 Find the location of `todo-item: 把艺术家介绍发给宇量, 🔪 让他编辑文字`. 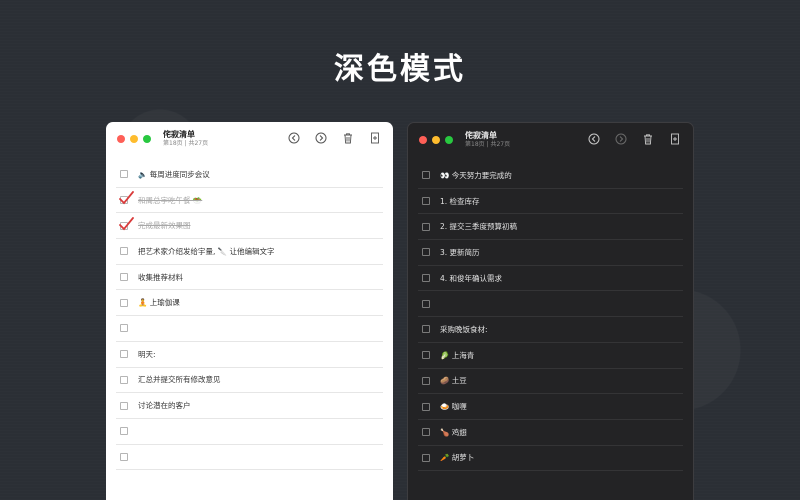

todo-item: 把艺术家介绍发给宇量, 🔪 让他编辑文字 is located at coordinates (249, 252).